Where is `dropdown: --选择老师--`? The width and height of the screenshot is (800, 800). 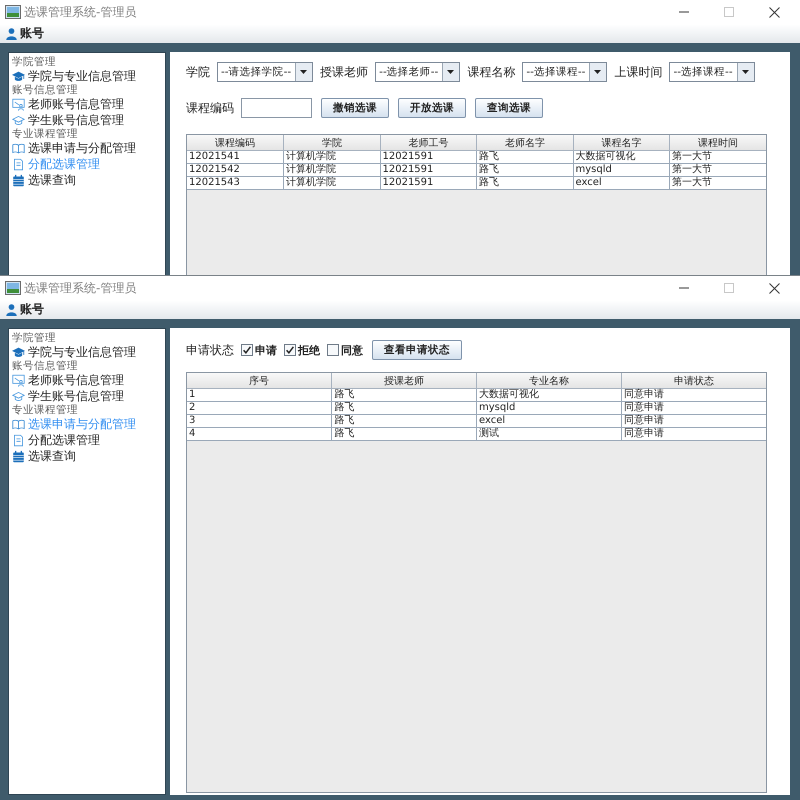
dropdown: --选择老师-- is located at coordinates (417, 72).